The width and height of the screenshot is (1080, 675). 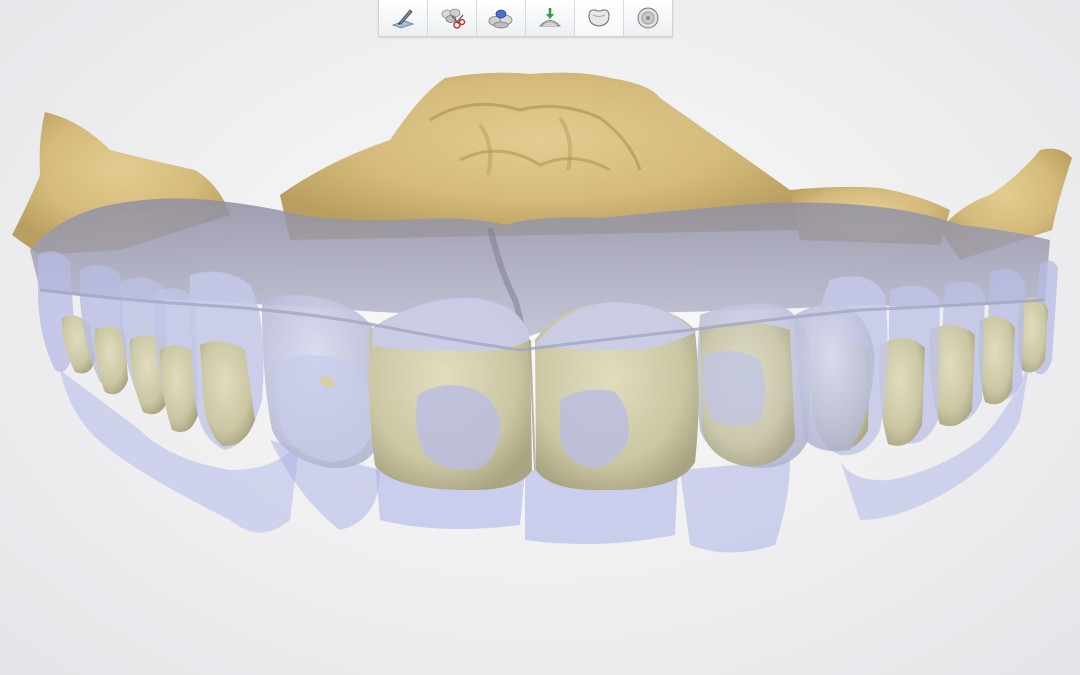 I want to click on finish-disk-step, so click(x=648, y=18).